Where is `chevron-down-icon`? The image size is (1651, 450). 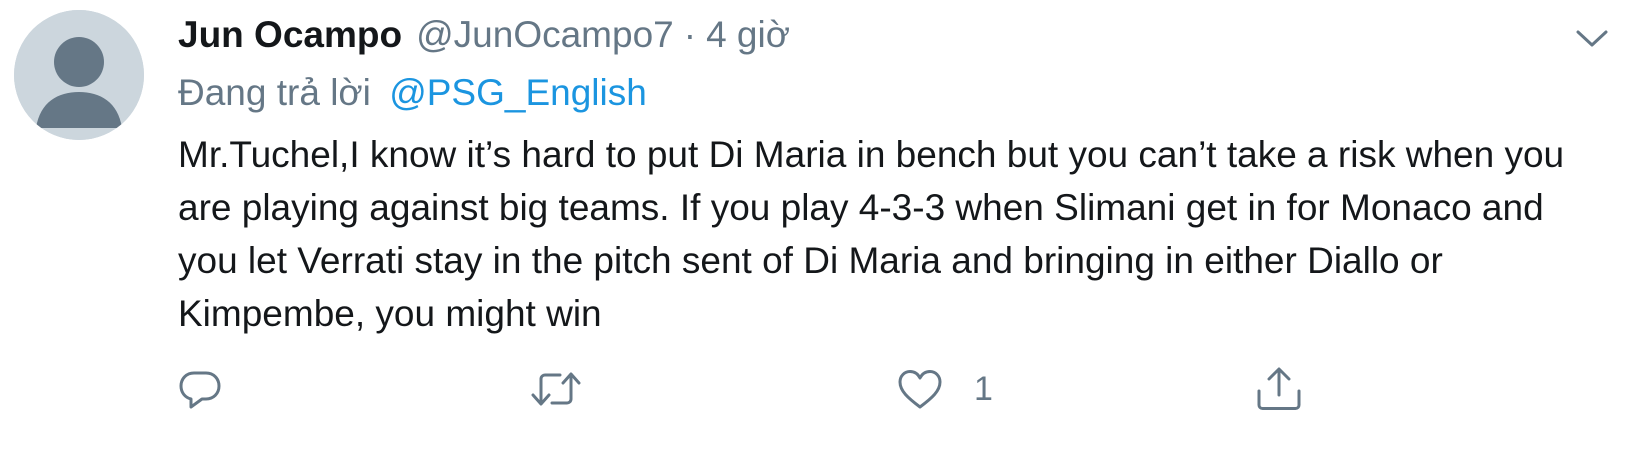 chevron-down-icon is located at coordinates (1592, 38).